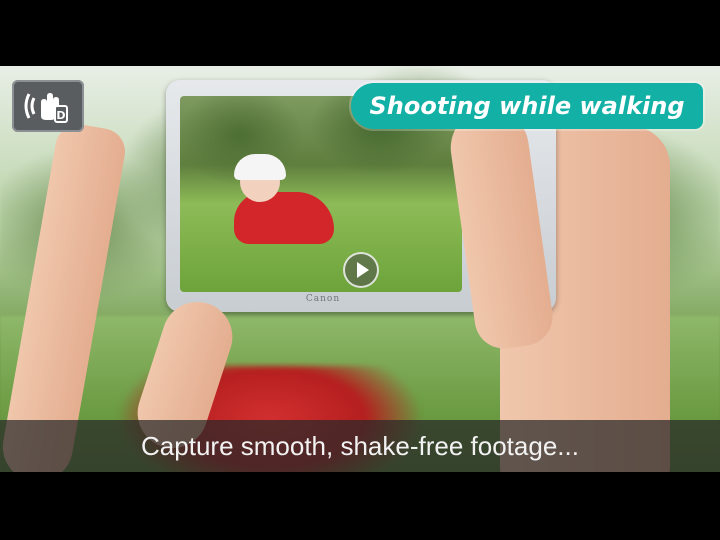 This screenshot has width=720, height=540. I want to click on hand-shake-icon: D, so click(46, 108).